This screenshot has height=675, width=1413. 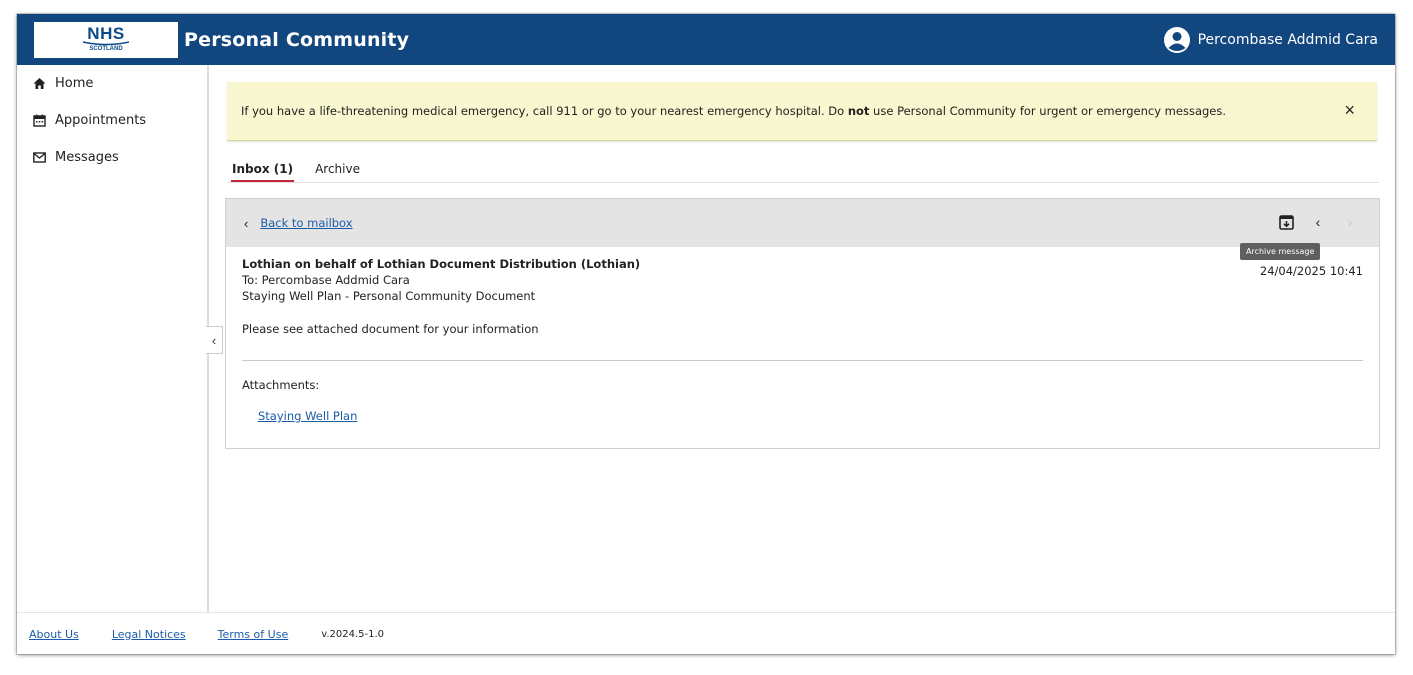 What do you see at coordinates (353, 634) in the screenshot?
I see `version-label: v.2024.5-1.0` at bounding box center [353, 634].